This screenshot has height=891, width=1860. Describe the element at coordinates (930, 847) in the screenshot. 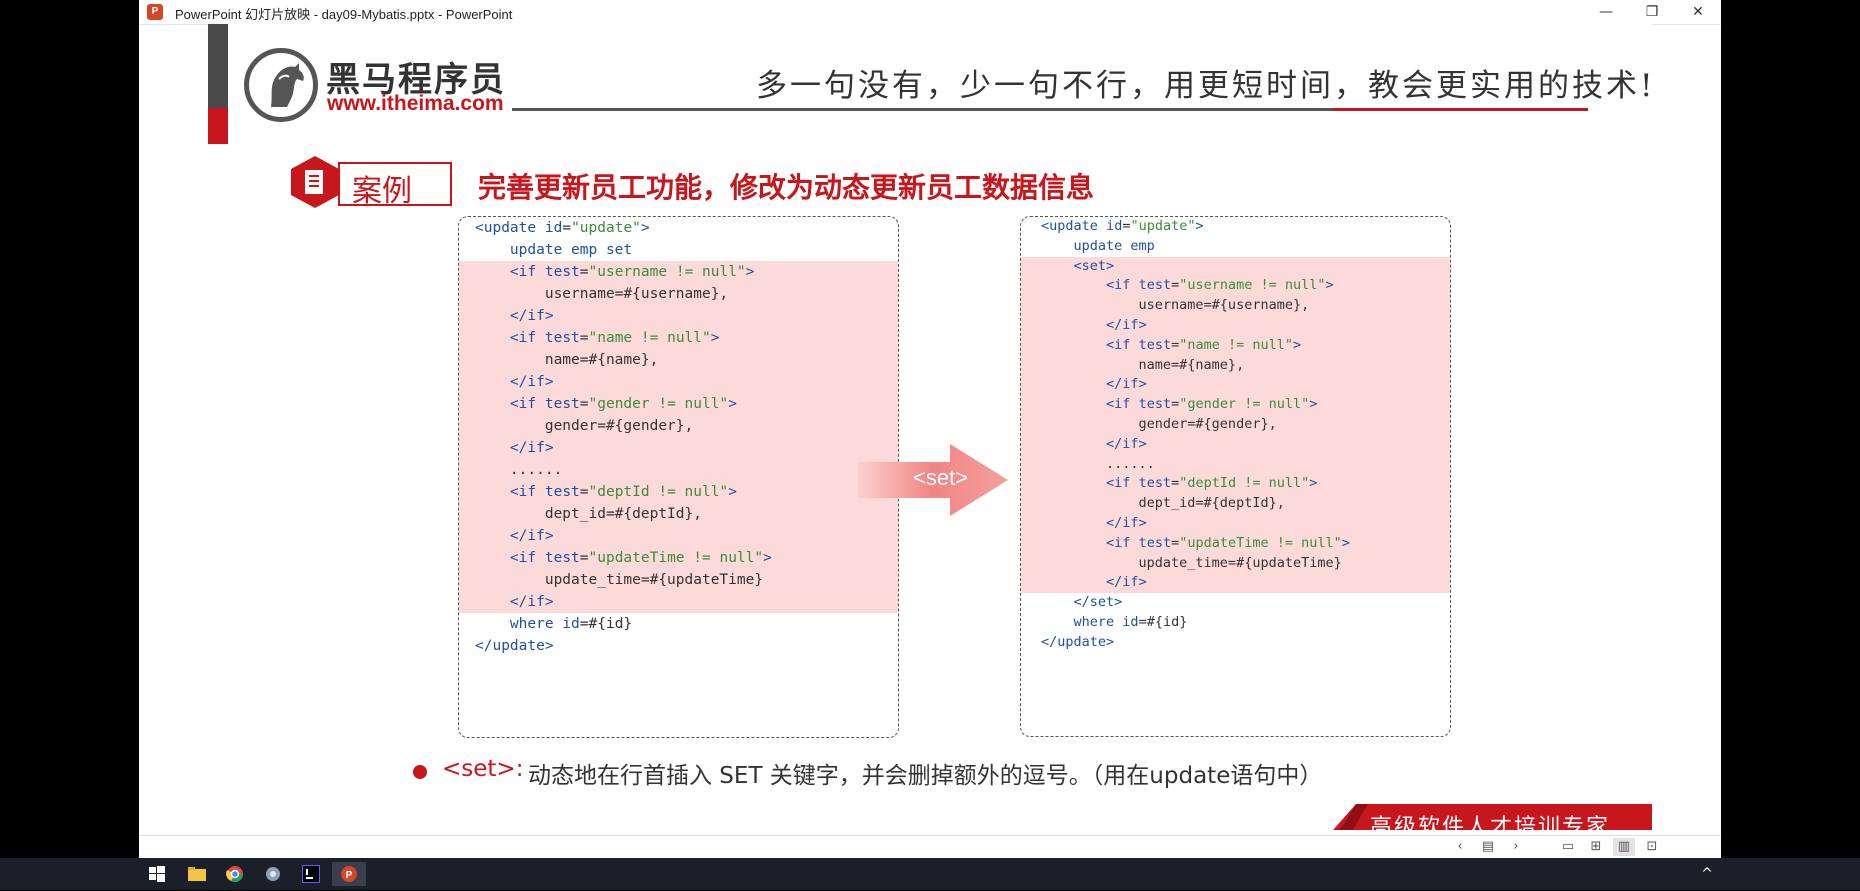

I see `status-bar: ‹ ▤ › ▭ ⊞ ▥ ⊡` at that location.